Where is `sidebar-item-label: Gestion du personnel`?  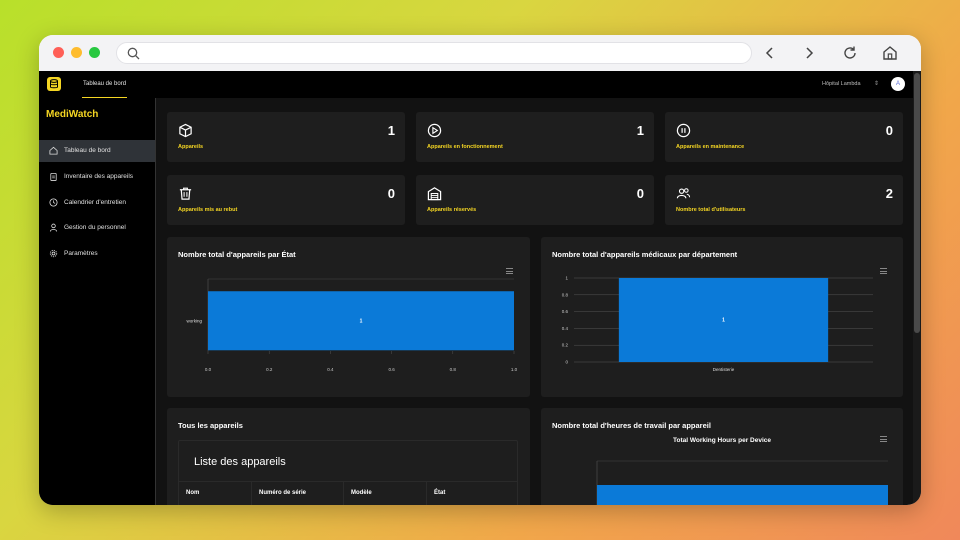 sidebar-item-label: Gestion du personnel is located at coordinates (95, 227).